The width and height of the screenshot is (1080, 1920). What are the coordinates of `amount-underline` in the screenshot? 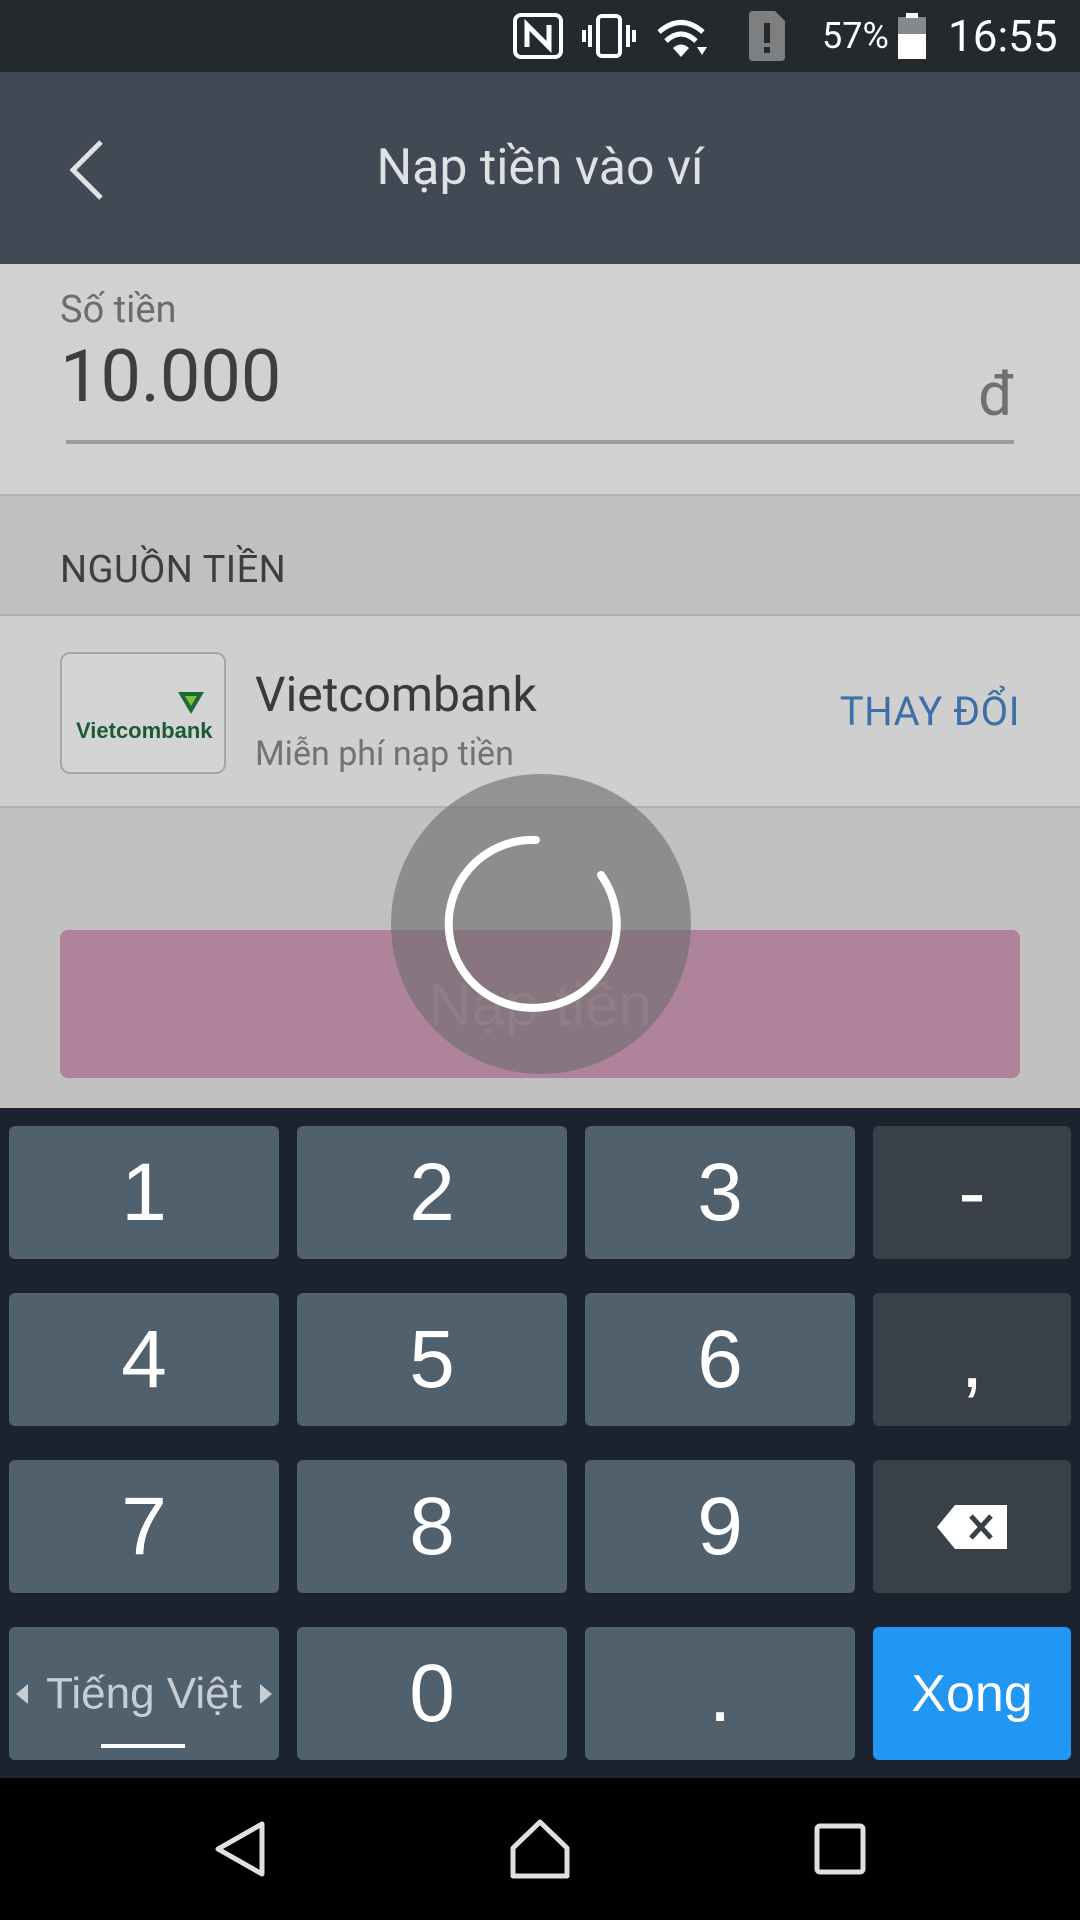 It's located at (540, 442).